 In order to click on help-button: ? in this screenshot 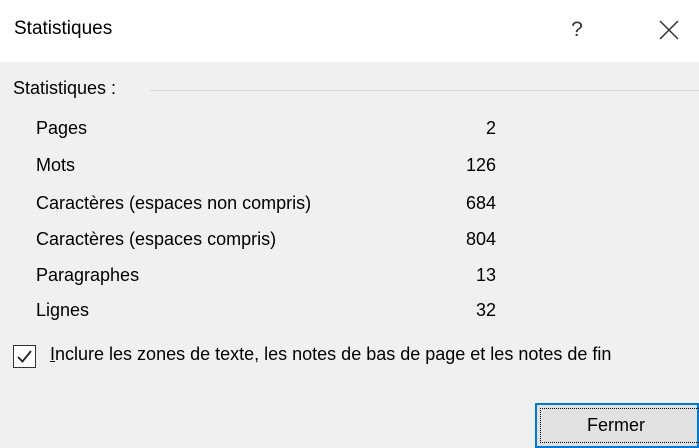, I will do `click(577, 30)`.